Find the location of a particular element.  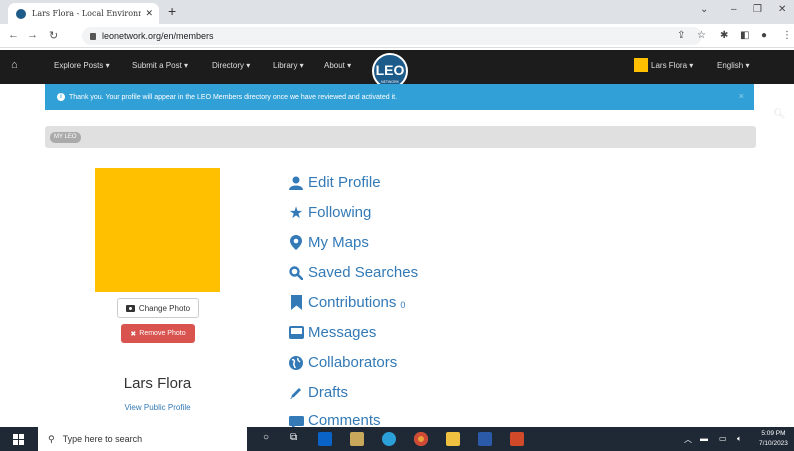

powerpoint-icon is located at coordinates (517, 439).